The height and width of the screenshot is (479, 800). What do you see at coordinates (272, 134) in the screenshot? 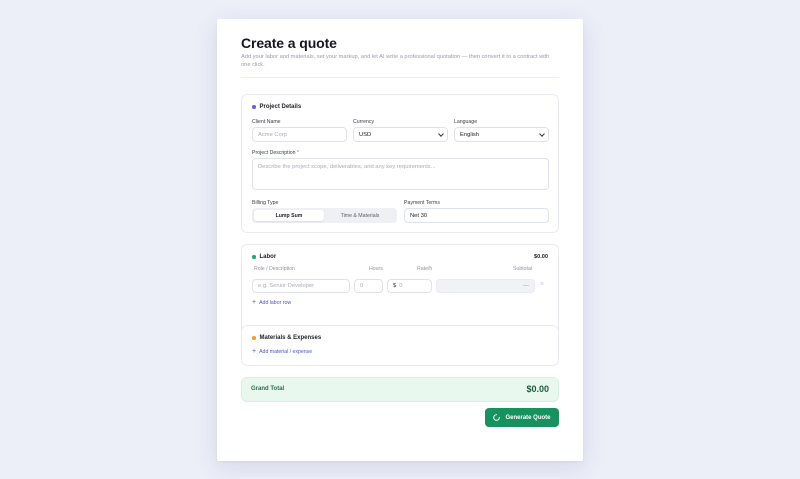
I see `client-name-placeholder: Acme Corp` at bounding box center [272, 134].